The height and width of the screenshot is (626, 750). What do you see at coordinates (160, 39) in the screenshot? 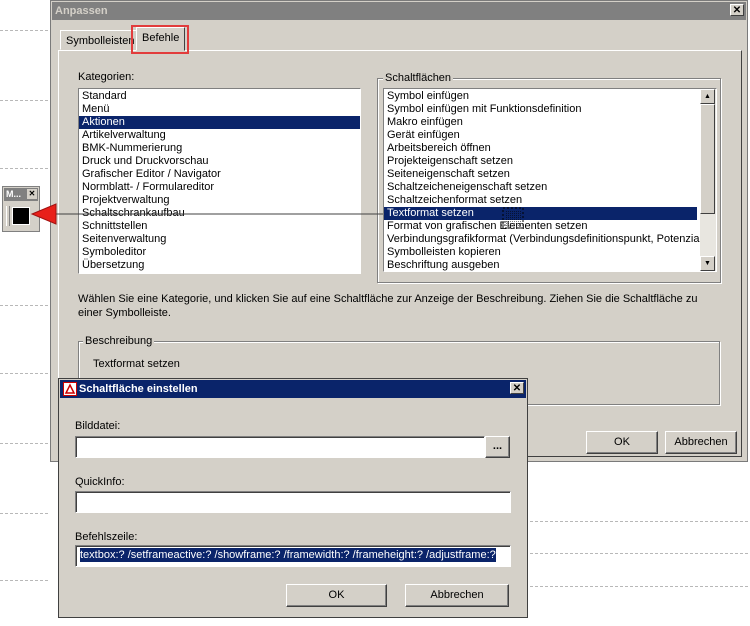
I see `tab-highlight-frame` at bounding box center [160, 39].